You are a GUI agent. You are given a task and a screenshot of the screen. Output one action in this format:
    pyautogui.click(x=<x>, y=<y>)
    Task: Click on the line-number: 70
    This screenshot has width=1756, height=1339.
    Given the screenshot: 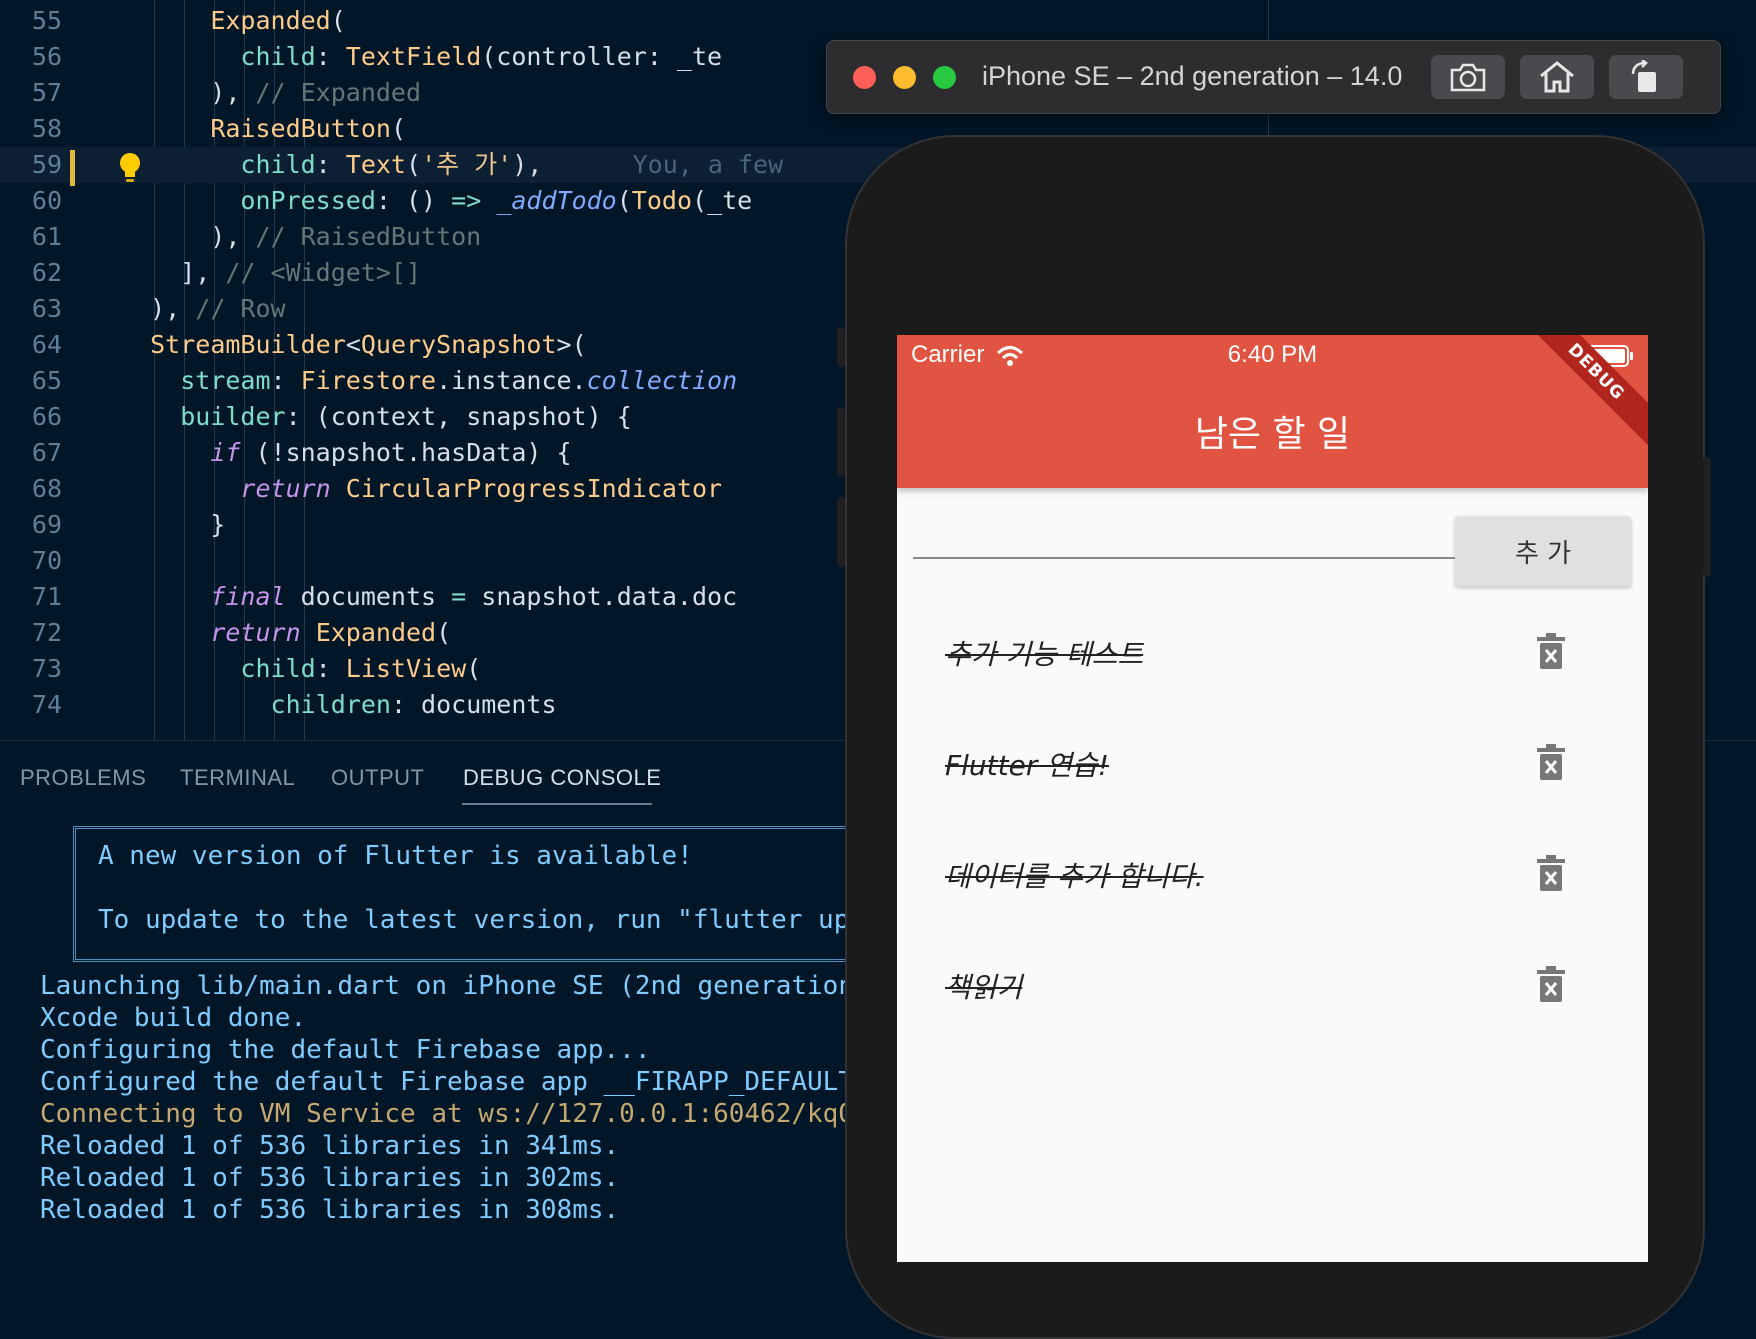 What is the action you would take?
    pyautogui.click(x=46, y=560)
    